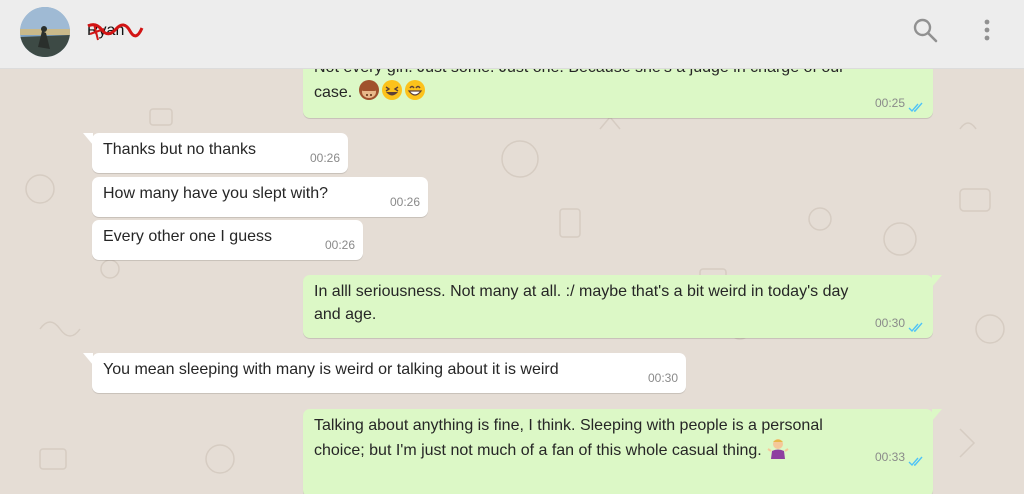 Image resolution: width=1024 pixels, height=494 pixels. What do you see at coordinates (925, 32) in the screenshot?
I see `search-icon` at bounding box center [925, 32].